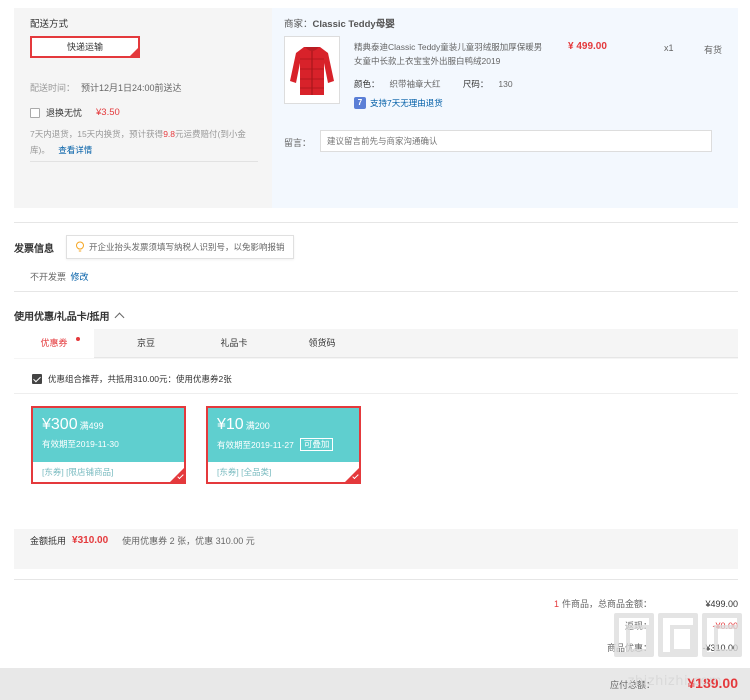 This screenshot has width=750, height=700. What do you see at coordinates (669, 48) in the screenshot?
I see `product-quantity: x1` at bounding box center [669, 48].